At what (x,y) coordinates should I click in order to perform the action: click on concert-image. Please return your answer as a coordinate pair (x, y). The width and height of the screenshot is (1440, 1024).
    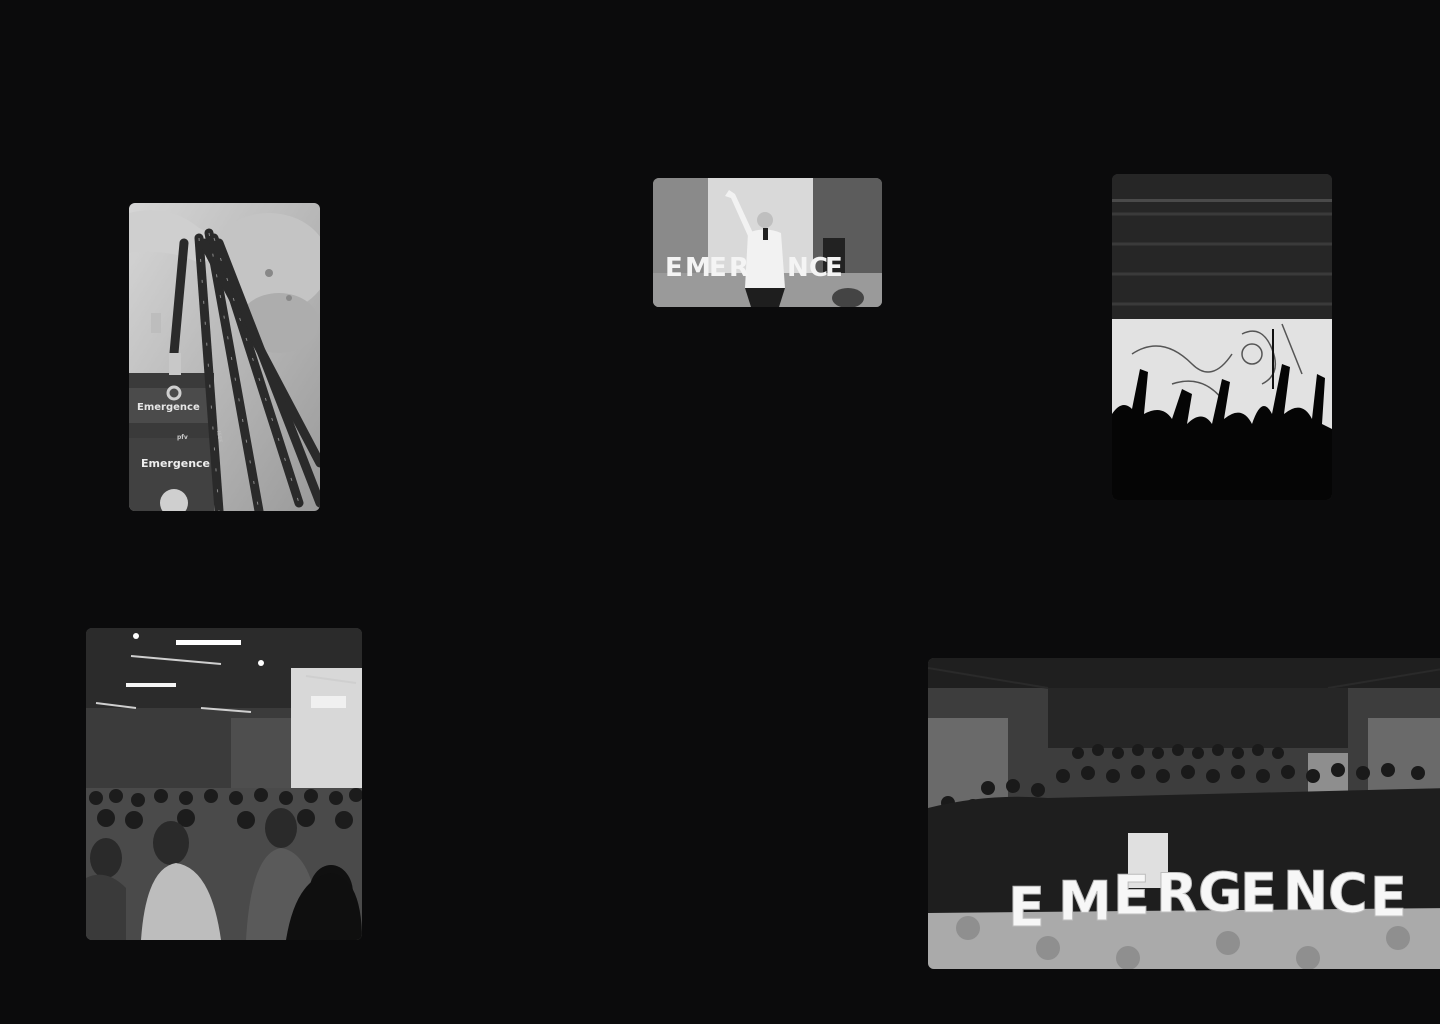
    Looking at the image, I should click on (1222, 337).